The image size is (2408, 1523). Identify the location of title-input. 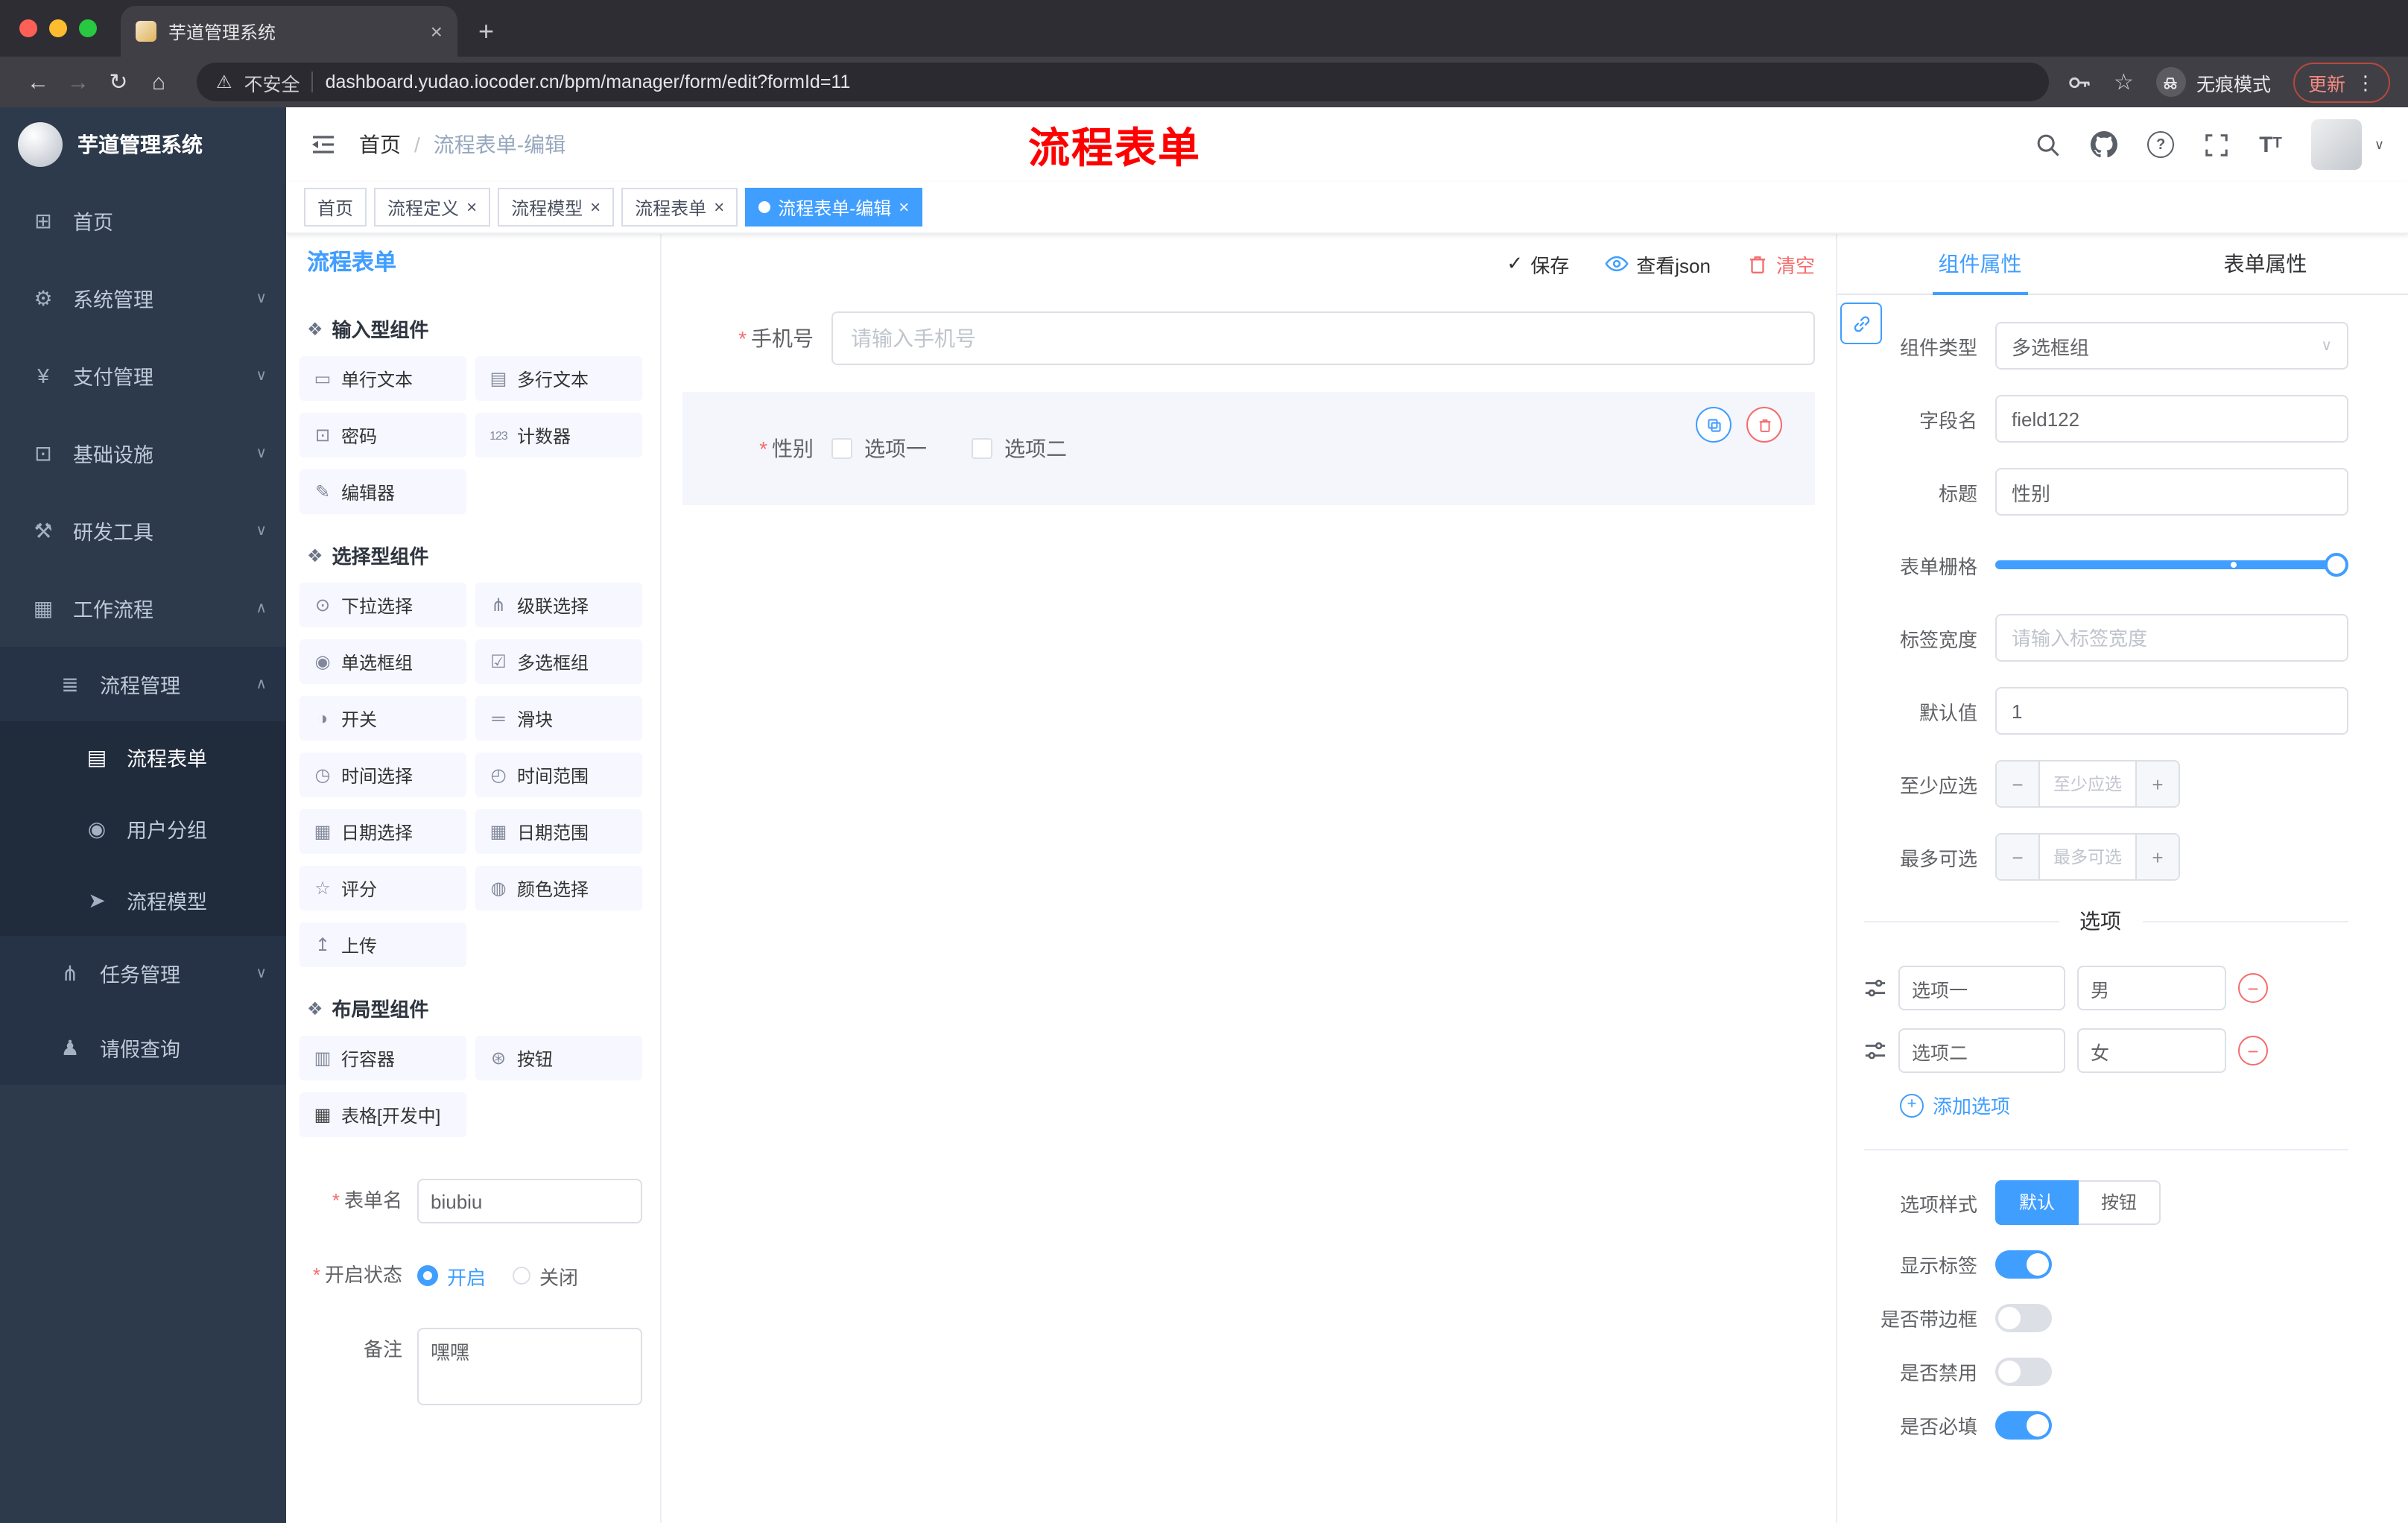
(2171, 492).